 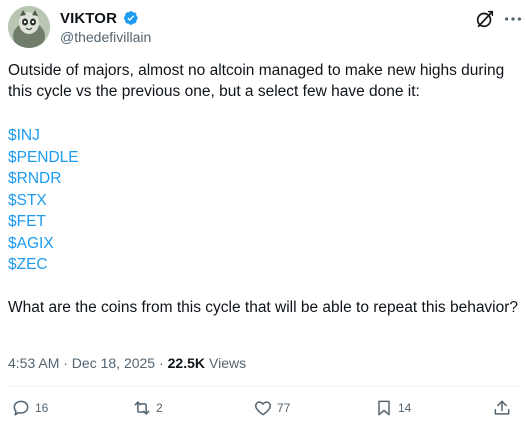 What do you see at coordinates (29, 408) in the screenshot?
I see `reply-button: 16` at bounding box center [29, 408].